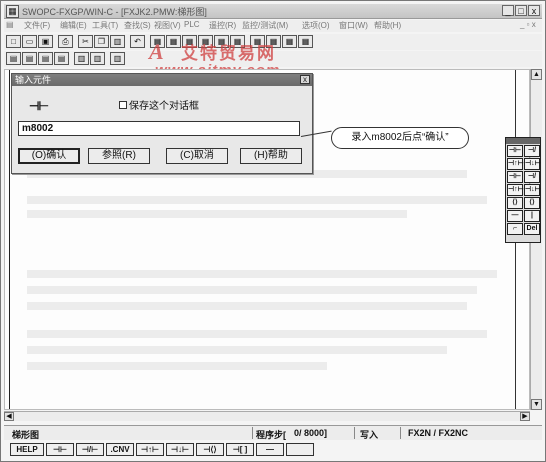 The height and width of the screenshot is (462, 546). I want to click on palette-falling-contact-icon: ⊣↓⊢, so click(532, 164).